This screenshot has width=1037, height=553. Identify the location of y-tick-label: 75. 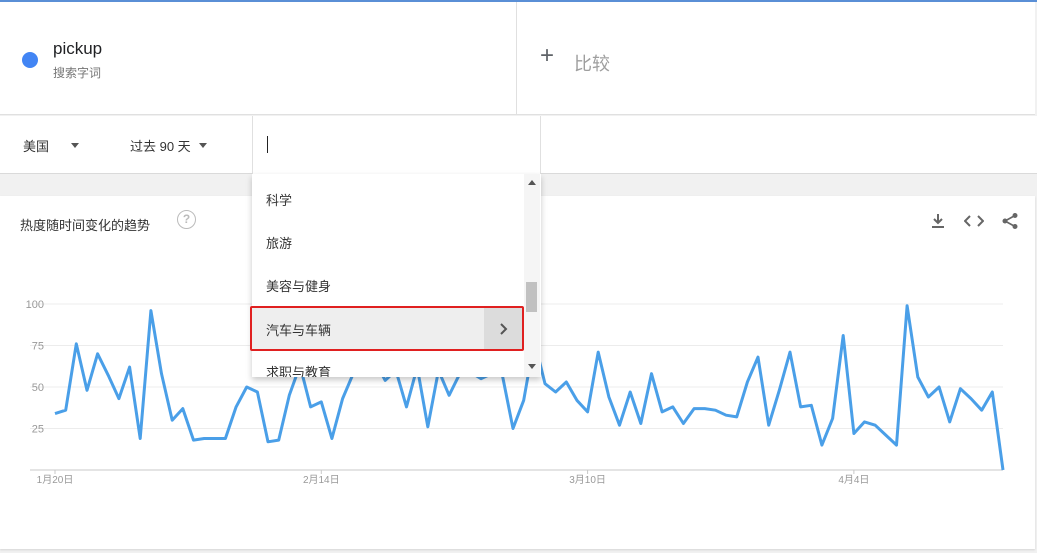
(38, 347).